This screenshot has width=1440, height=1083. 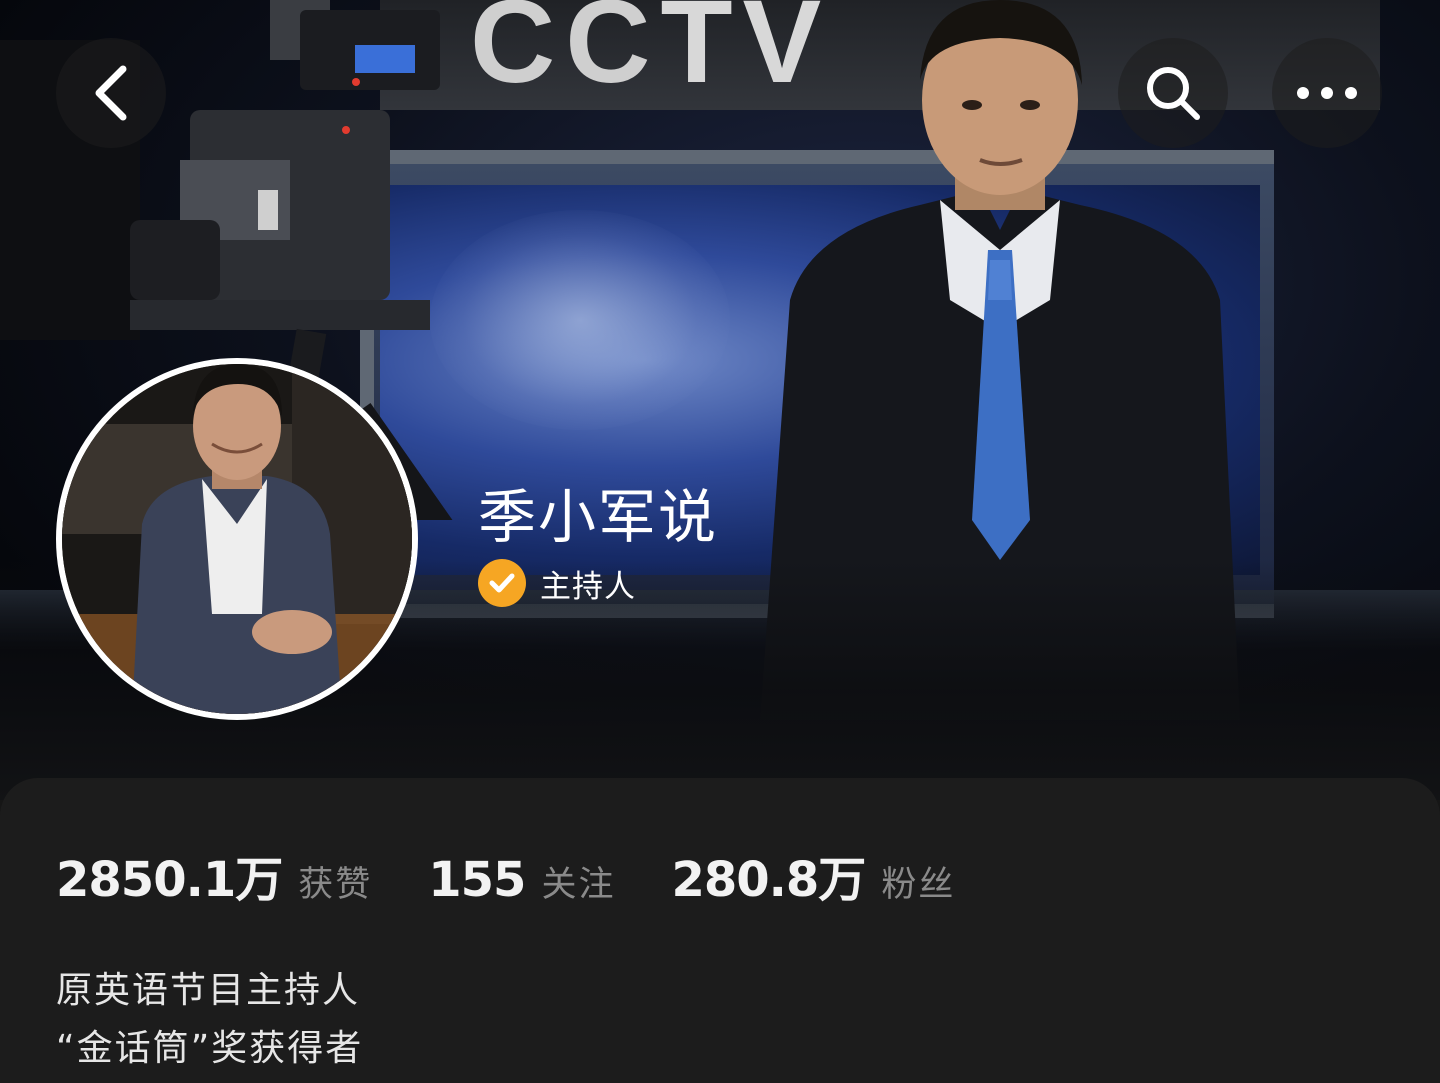 I want to click on verification-row: 主持人, so click(x=557, y=583).